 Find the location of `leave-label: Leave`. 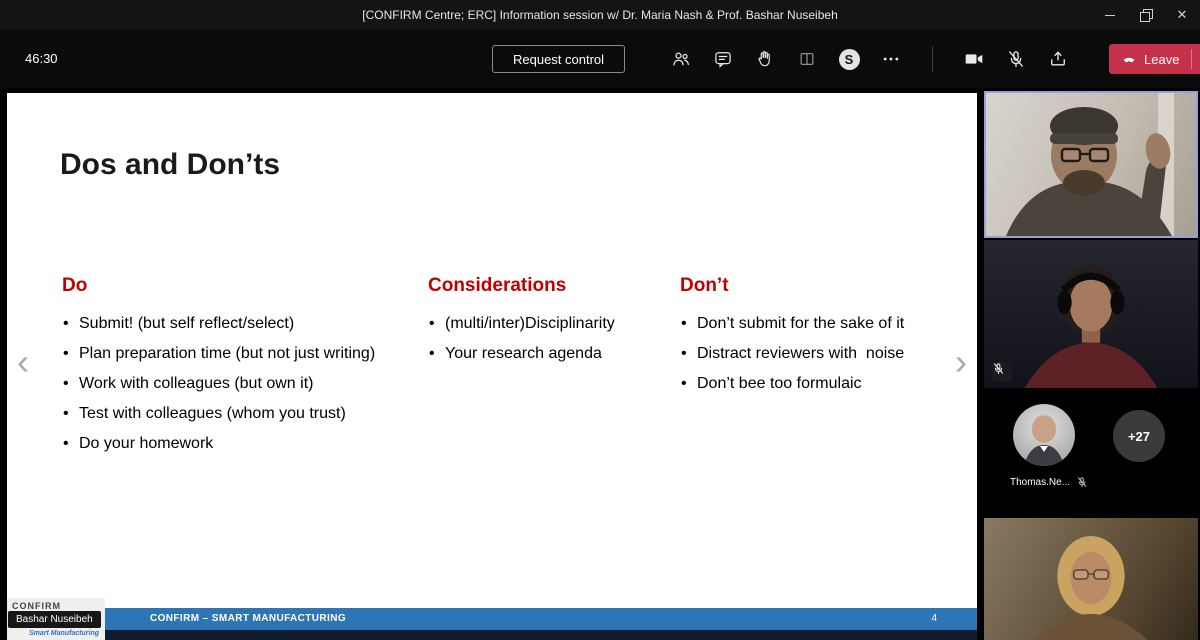

leave-label: Leave is located at coordinates (1162, 59).